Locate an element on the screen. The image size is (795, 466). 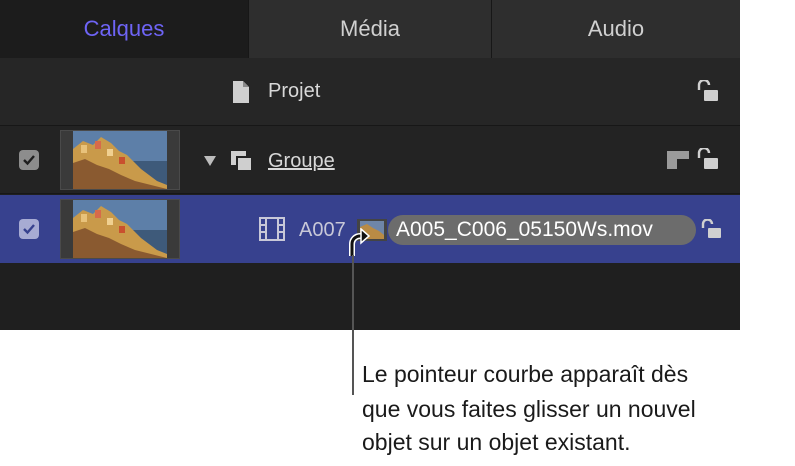
group-layers-icon is located at coordinates (242, 163).